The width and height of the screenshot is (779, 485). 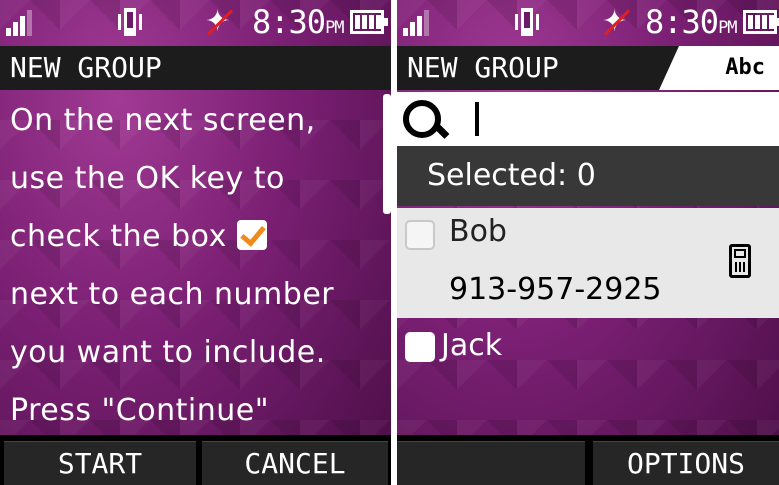 What do you see at coordinates (588, 348) in the screenshot?
I see `list-item-jack: Jack` at bounding box center [588, 348].